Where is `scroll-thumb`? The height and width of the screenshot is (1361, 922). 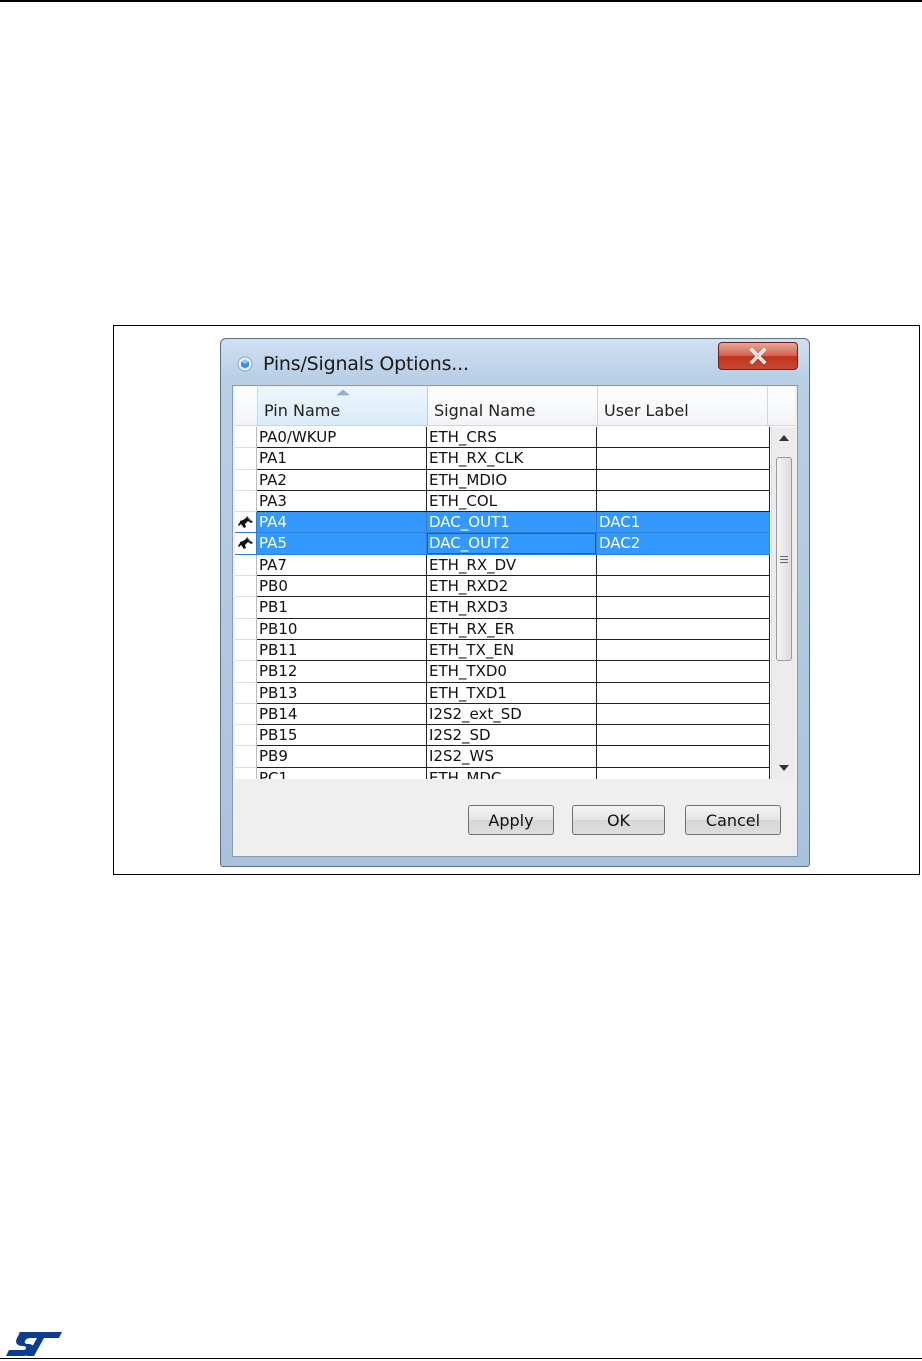 scroll-thumb is located at coordinates (784, 559).